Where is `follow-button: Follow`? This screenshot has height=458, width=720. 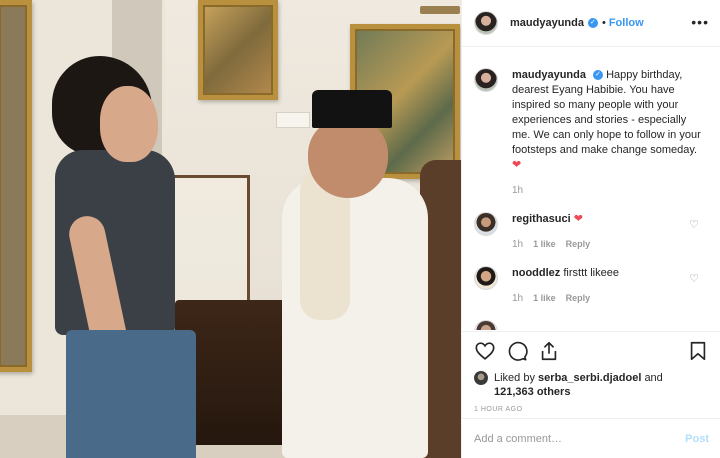
follow-button: Follow is located at coordinates (626, 23).